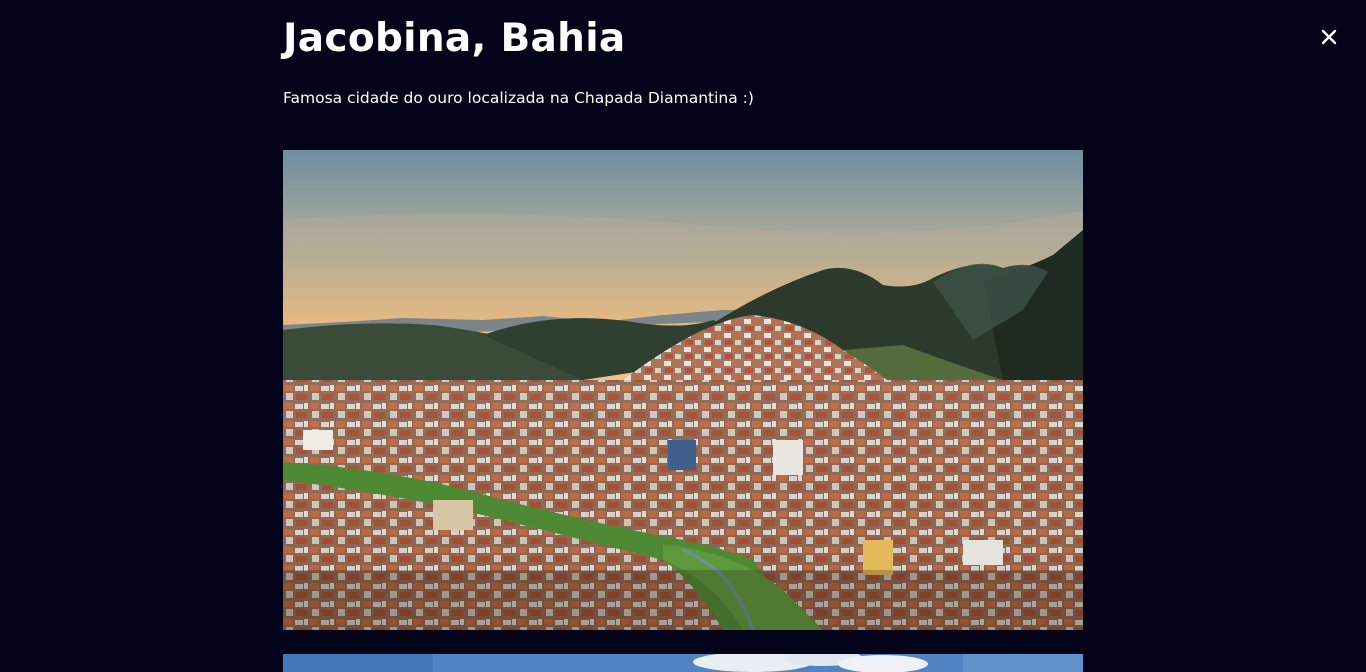 This screenshot has height=672, width=1366. I want to click on sky-clouds-photo, so click(683, 663).